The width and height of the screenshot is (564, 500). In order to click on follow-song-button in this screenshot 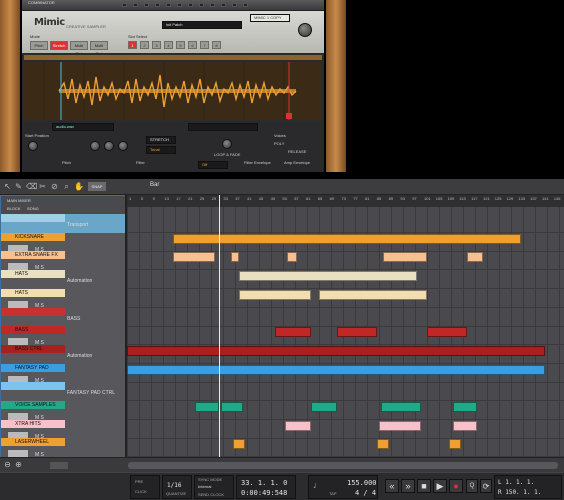, I will do `click(59, 465)`.